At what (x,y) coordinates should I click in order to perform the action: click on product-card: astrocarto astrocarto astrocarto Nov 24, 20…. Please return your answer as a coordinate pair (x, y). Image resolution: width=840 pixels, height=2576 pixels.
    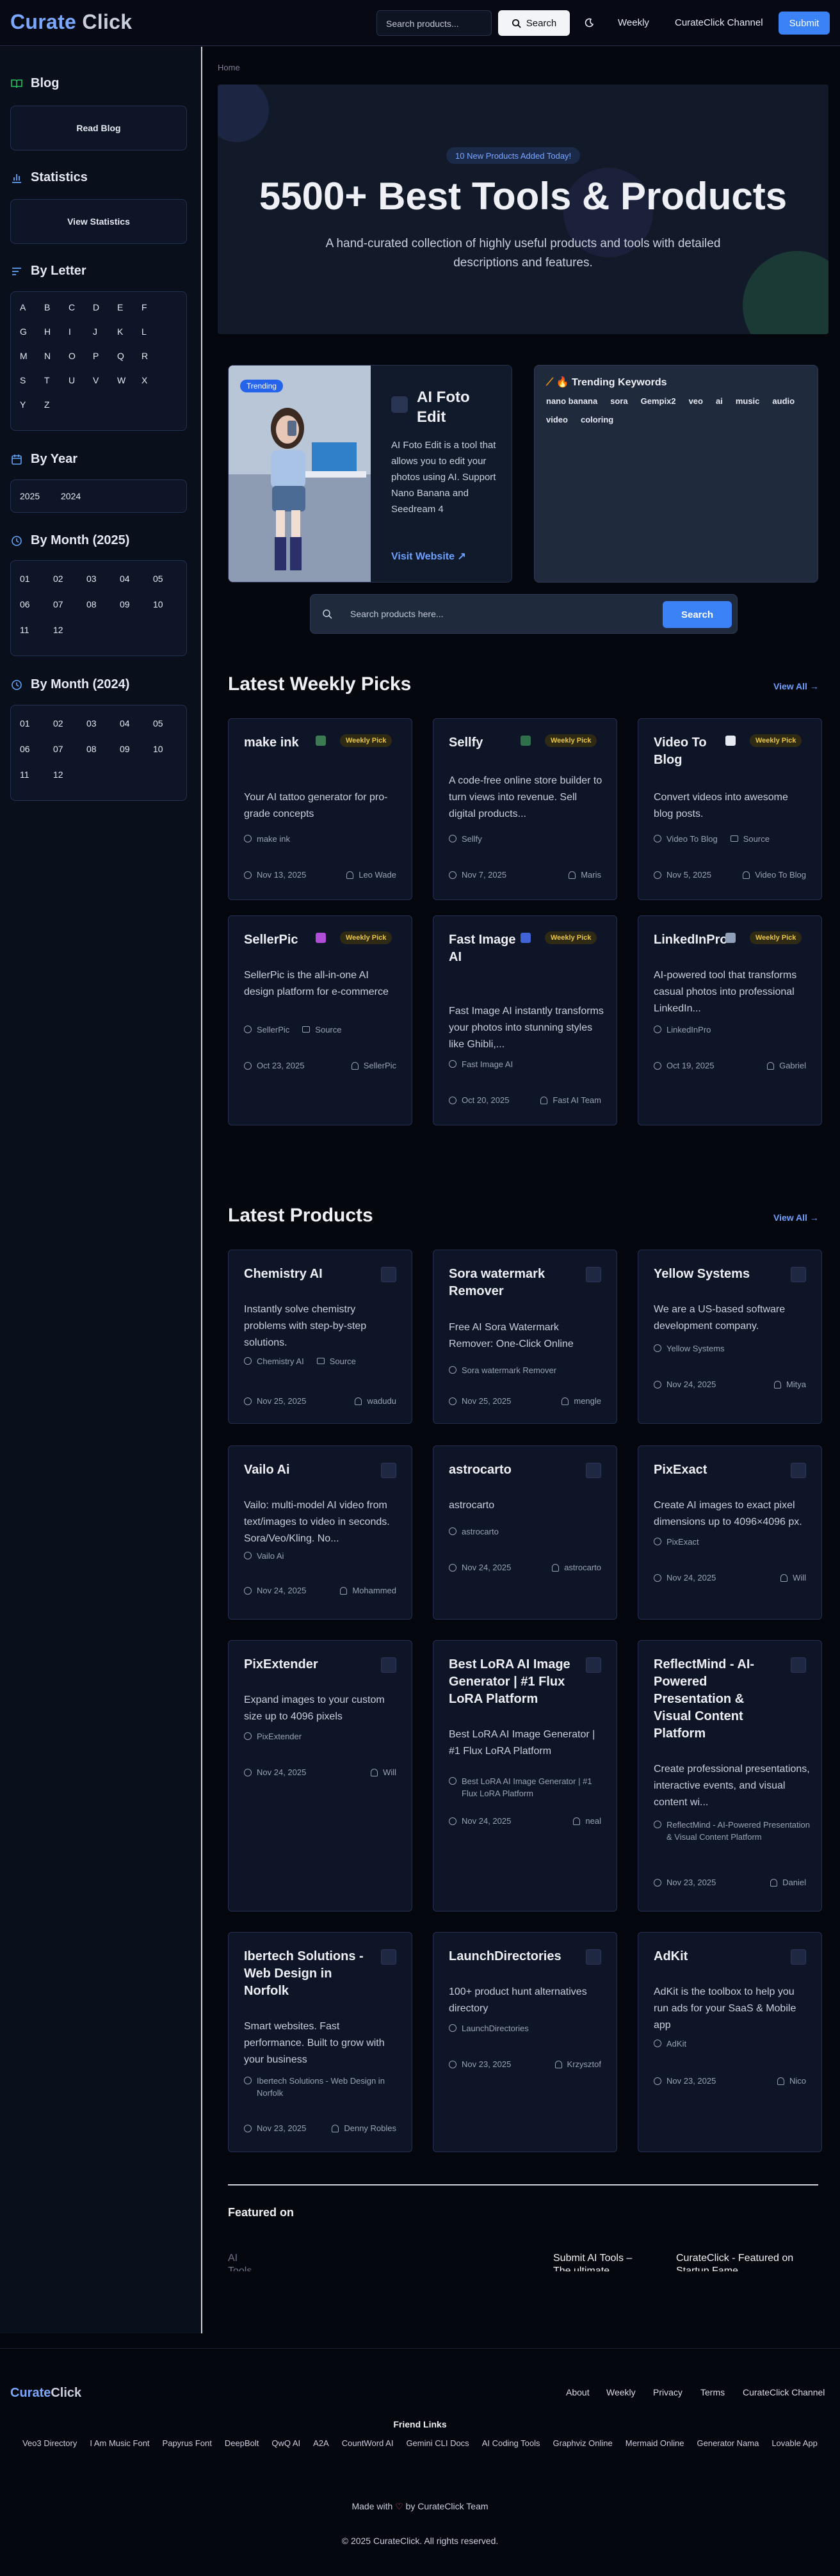
    Looking at the image, I should click on (525, 1532).